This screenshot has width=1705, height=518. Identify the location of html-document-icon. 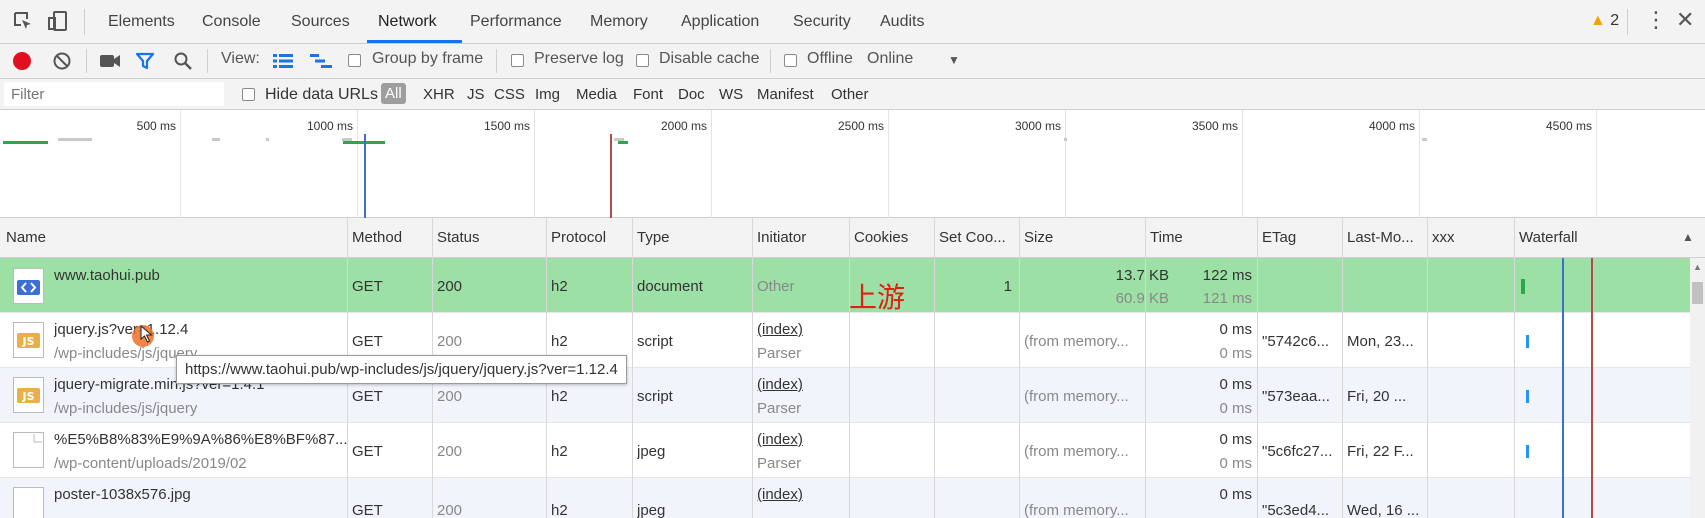
(28, 286).